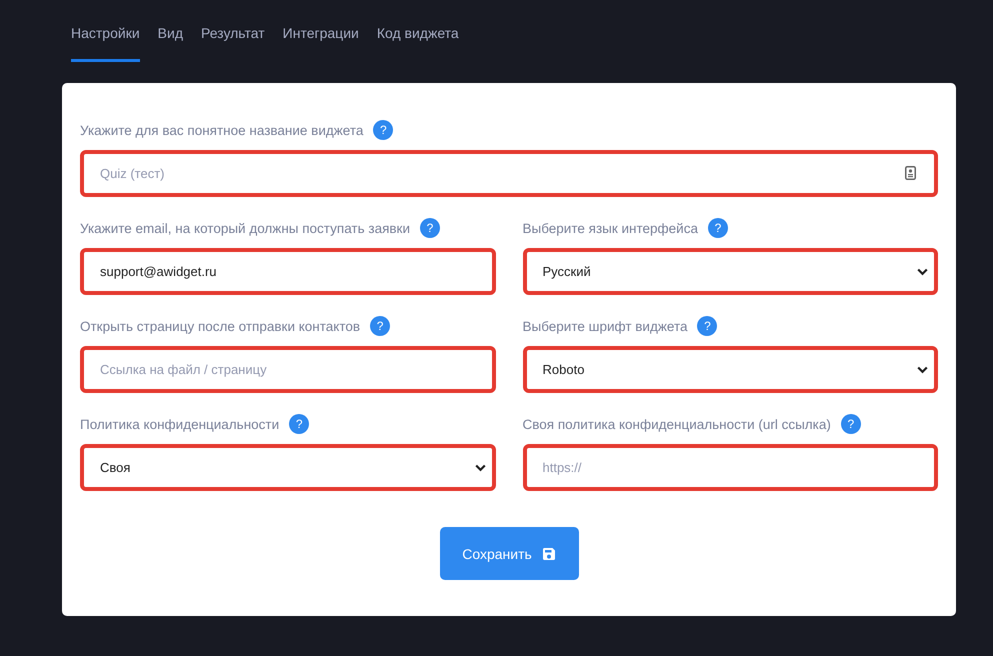 The width and height of the screenshot is (993, 656). Describe the element at coordinates (288, 467) in the screenshot. I see `dropdown: Своя` at that location.